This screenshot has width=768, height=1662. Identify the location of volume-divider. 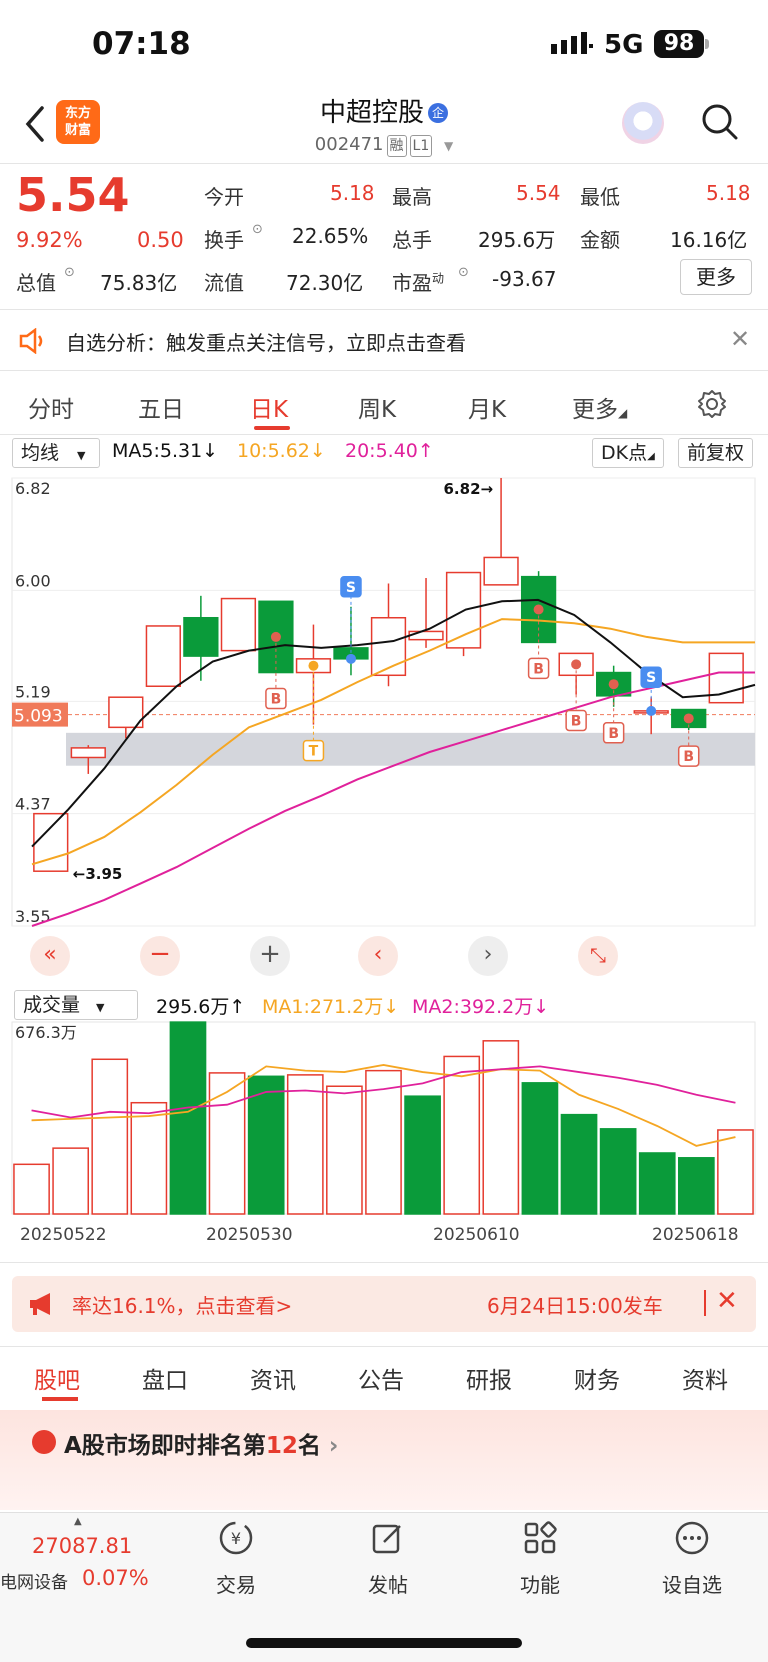
(384, 1262).